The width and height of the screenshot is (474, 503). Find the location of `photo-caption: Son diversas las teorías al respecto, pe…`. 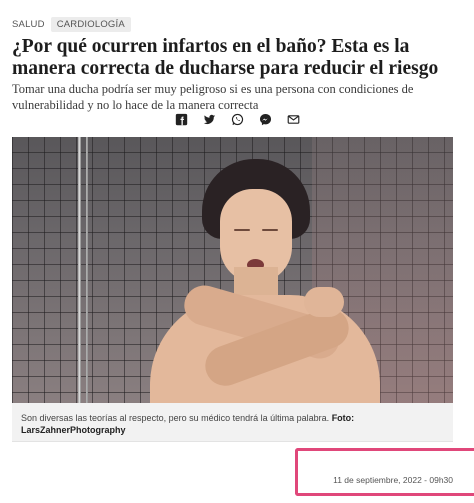

photo-caption: Son diversas las teorías al respecto, pe… is located at coordinates (232, 422).